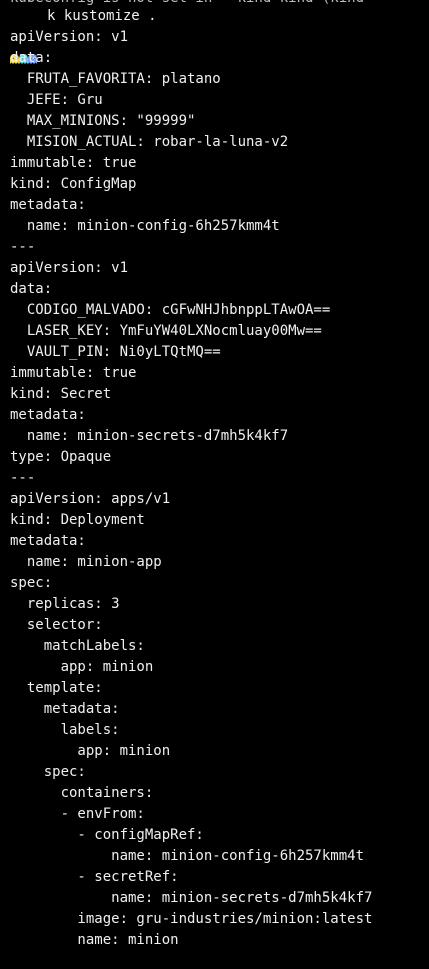 The image size is (429, 969). Describe the element at coordinates (65, 730) in the screenshot. I see `output-line: labels:` at that location.